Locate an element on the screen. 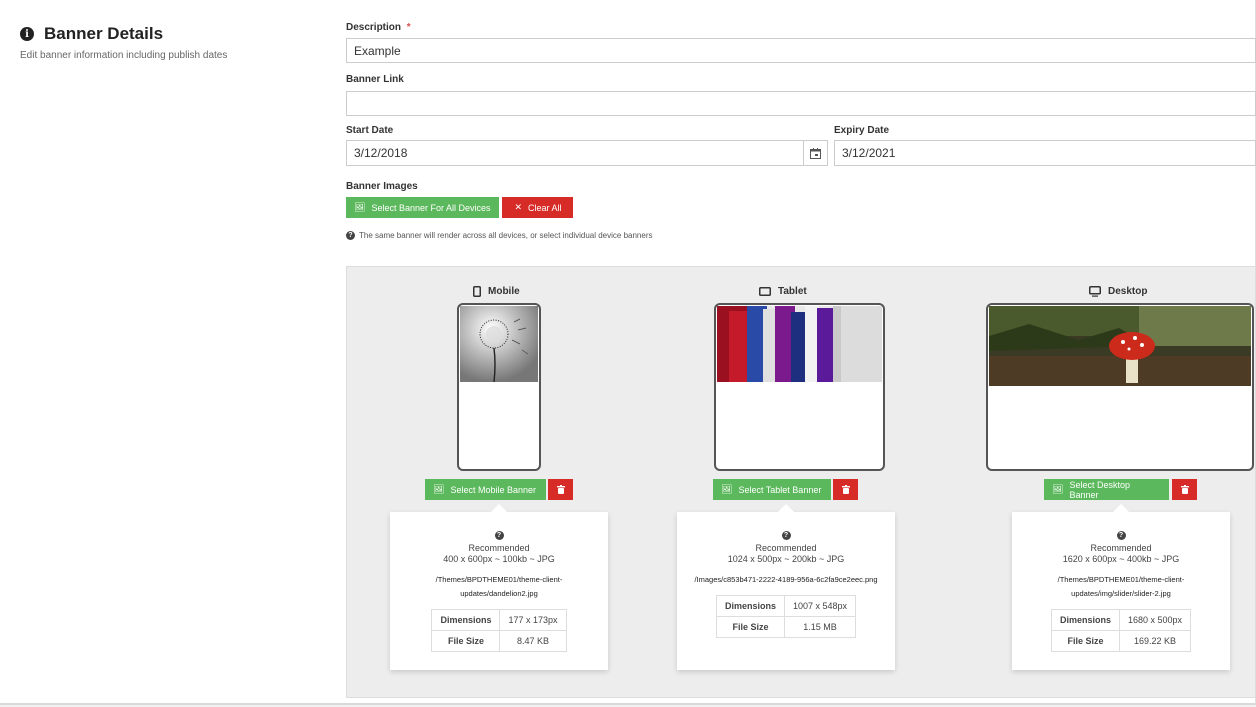  select-all-devices-button: 🖼 Select Banner For All Devices is located at coordinates (422, 207).